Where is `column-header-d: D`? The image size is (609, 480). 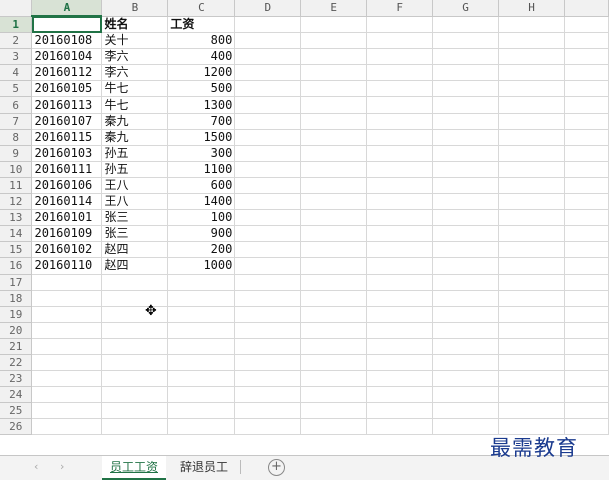
column-header-d: D is located at coordinates (268, 8).